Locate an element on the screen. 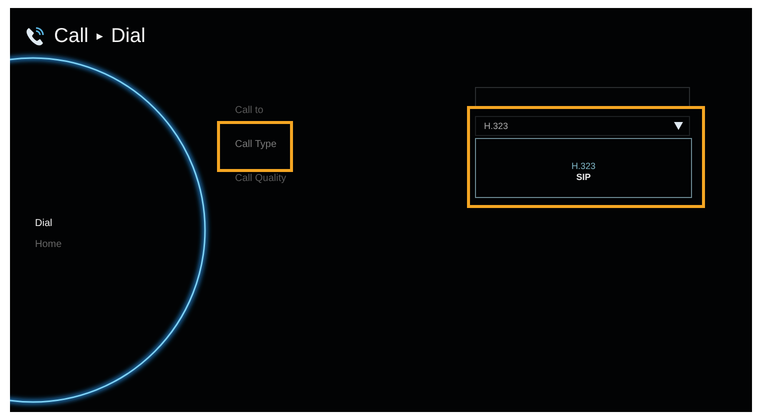 This screenshot has width=760, height=418. field-label: Call Quality is located at coordinates (260, 178).